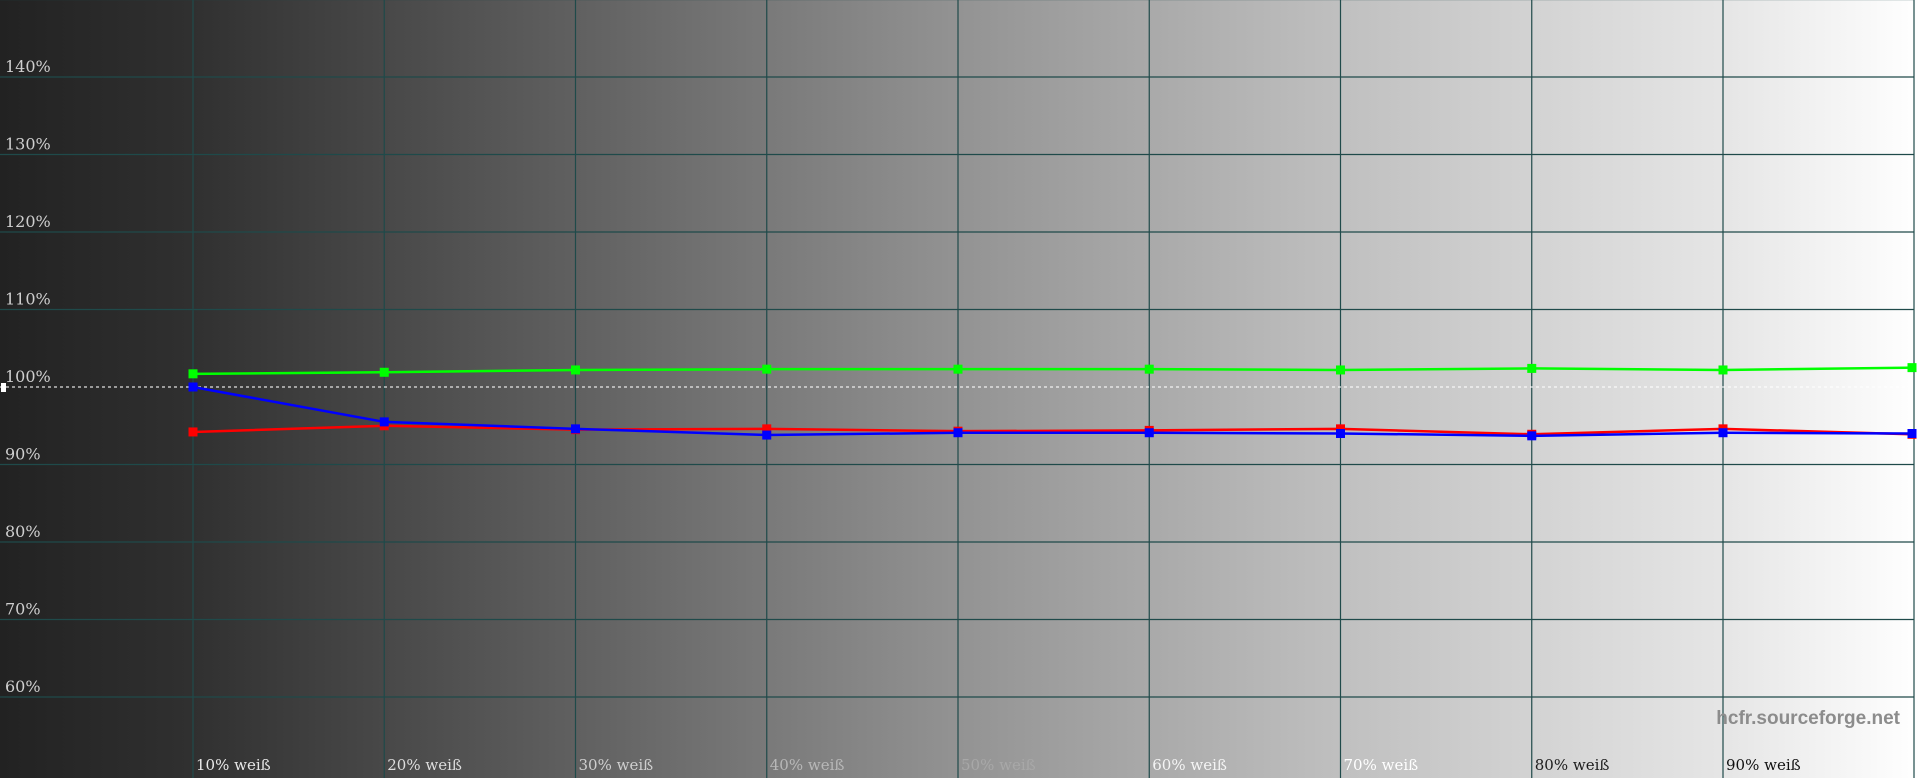 The image size is (1920, 778). I want to click on y-tick-label: 80%, so click(23, 531).